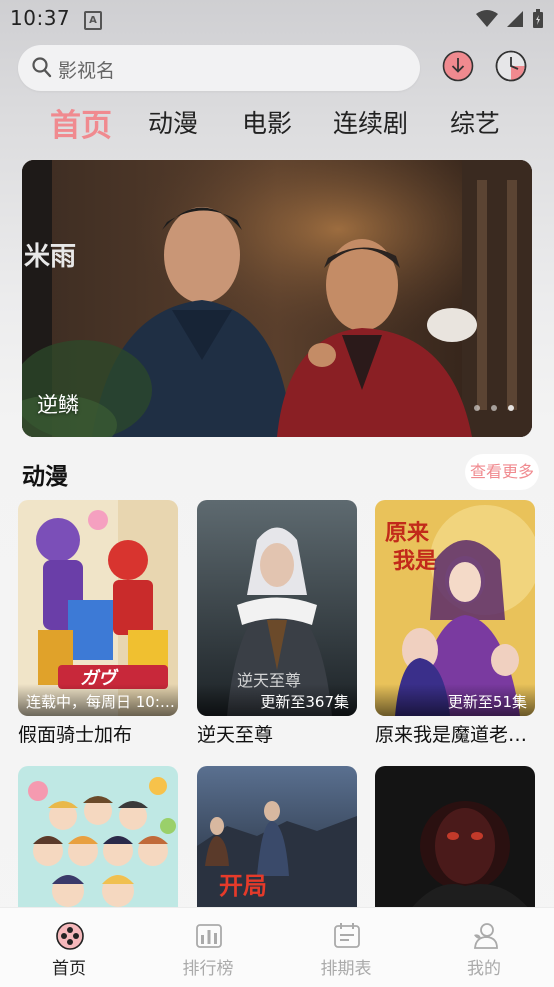  What do you see at coordinates (58, 405) in the screenshot?
I see `banner-title: 逆鳞` at bounding box center [58, 405].